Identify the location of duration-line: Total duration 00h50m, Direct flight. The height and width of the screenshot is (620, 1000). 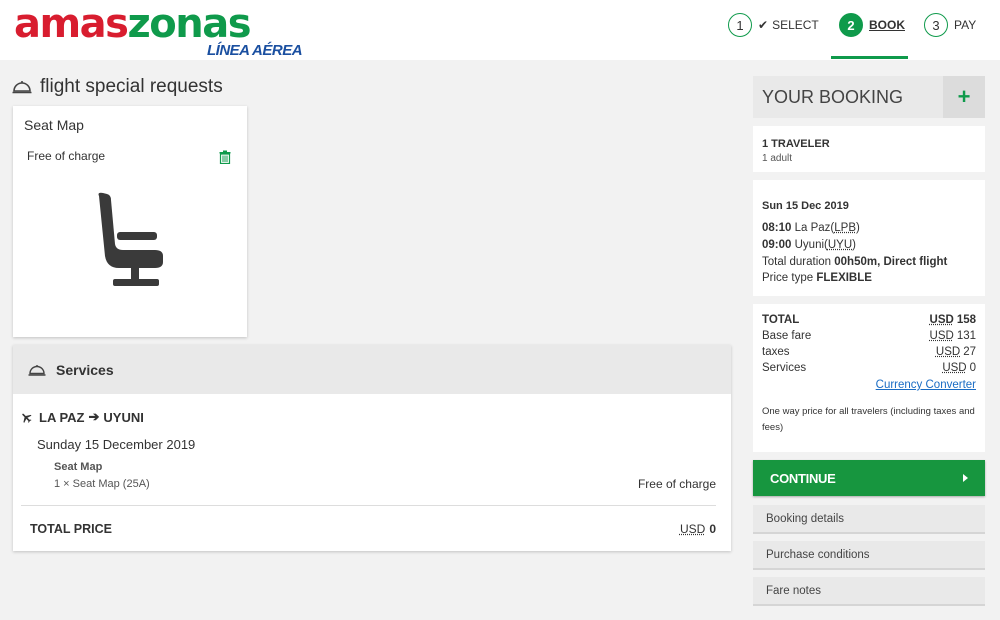
(854, 262).